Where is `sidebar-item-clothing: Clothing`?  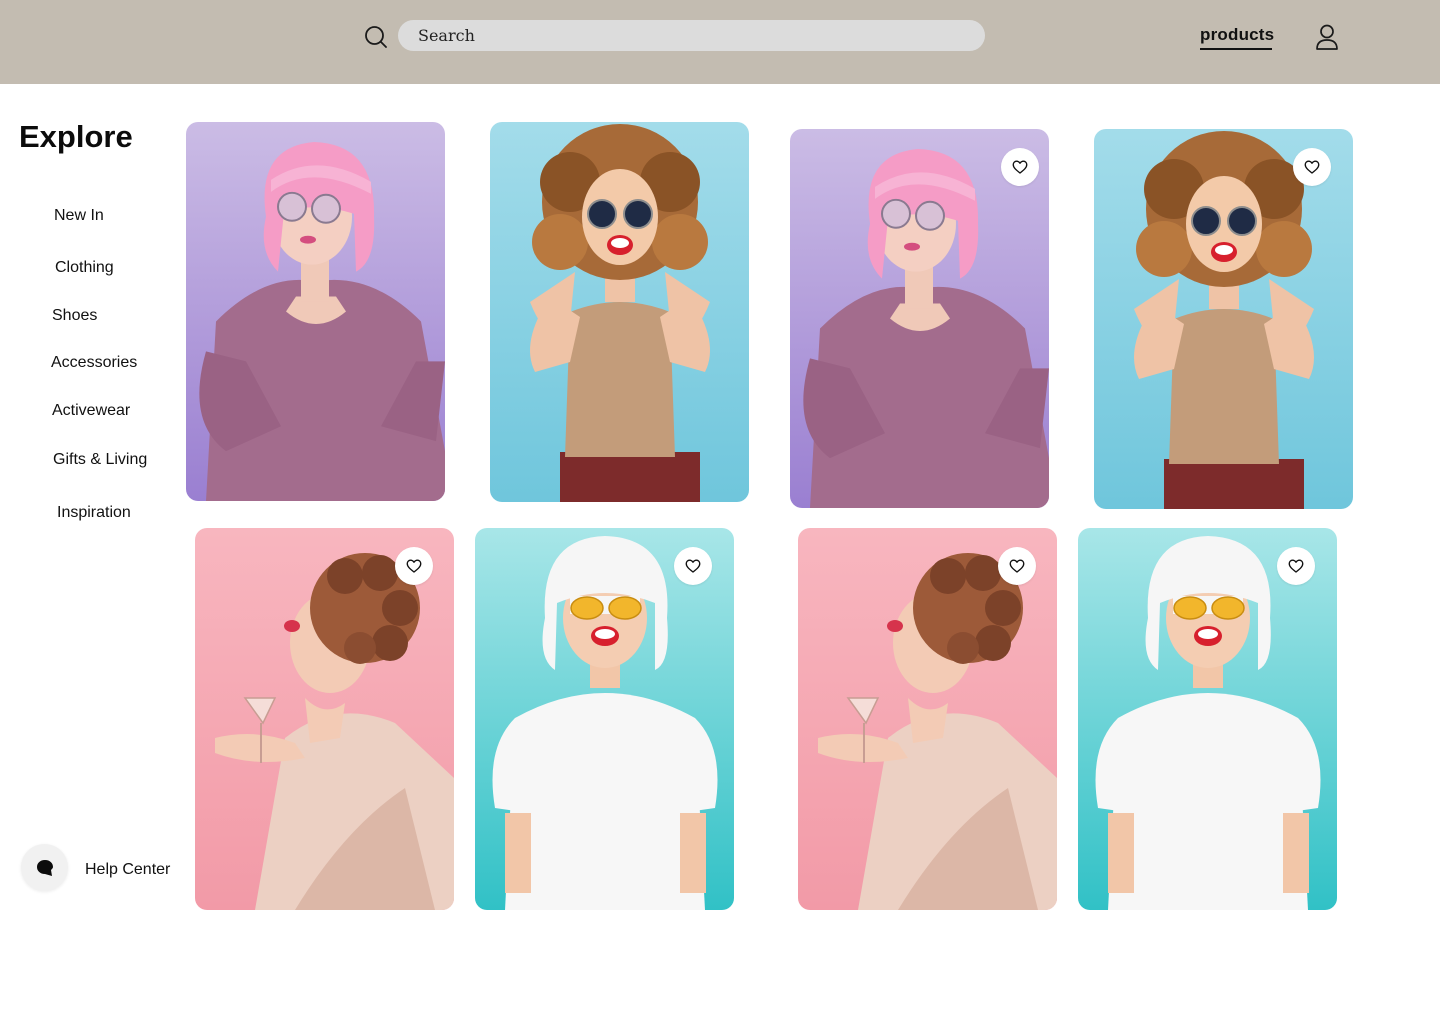
sidebar-item-clothing: Clothing is located at coordinates (84, 268).